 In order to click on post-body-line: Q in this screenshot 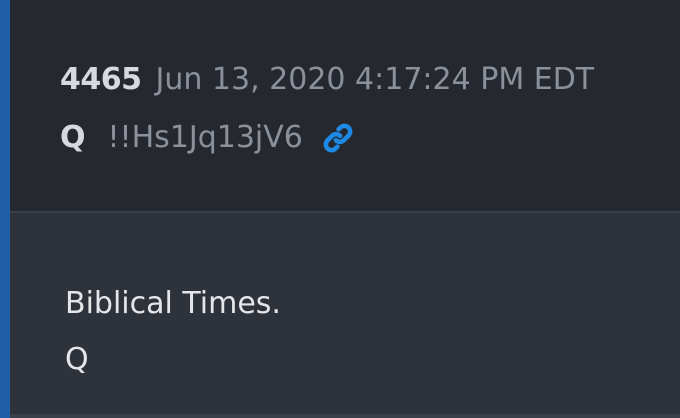, I will do `click(77, 359)`.